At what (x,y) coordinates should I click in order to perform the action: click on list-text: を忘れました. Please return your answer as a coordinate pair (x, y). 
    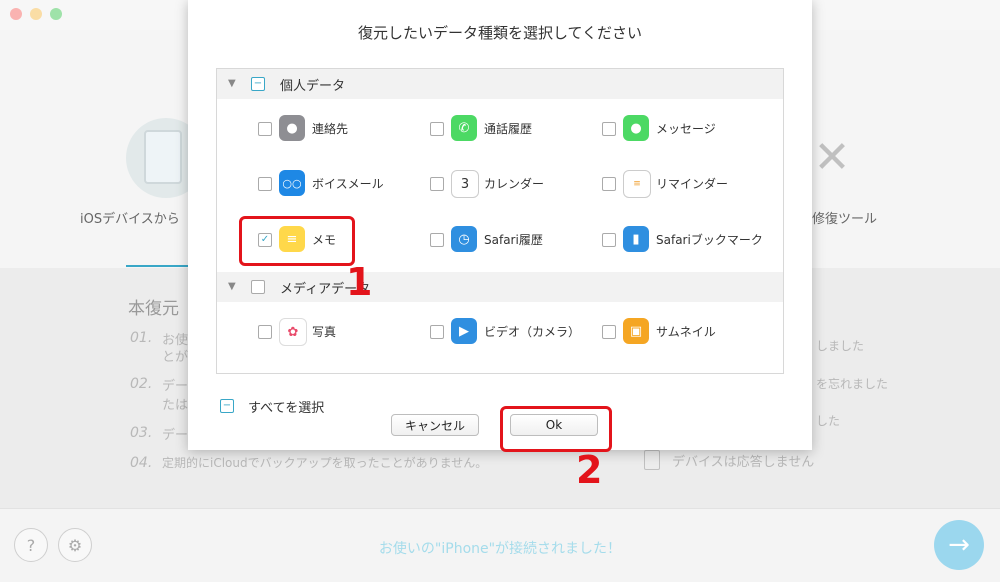
    Looking at the image, I should click on (852, 384).